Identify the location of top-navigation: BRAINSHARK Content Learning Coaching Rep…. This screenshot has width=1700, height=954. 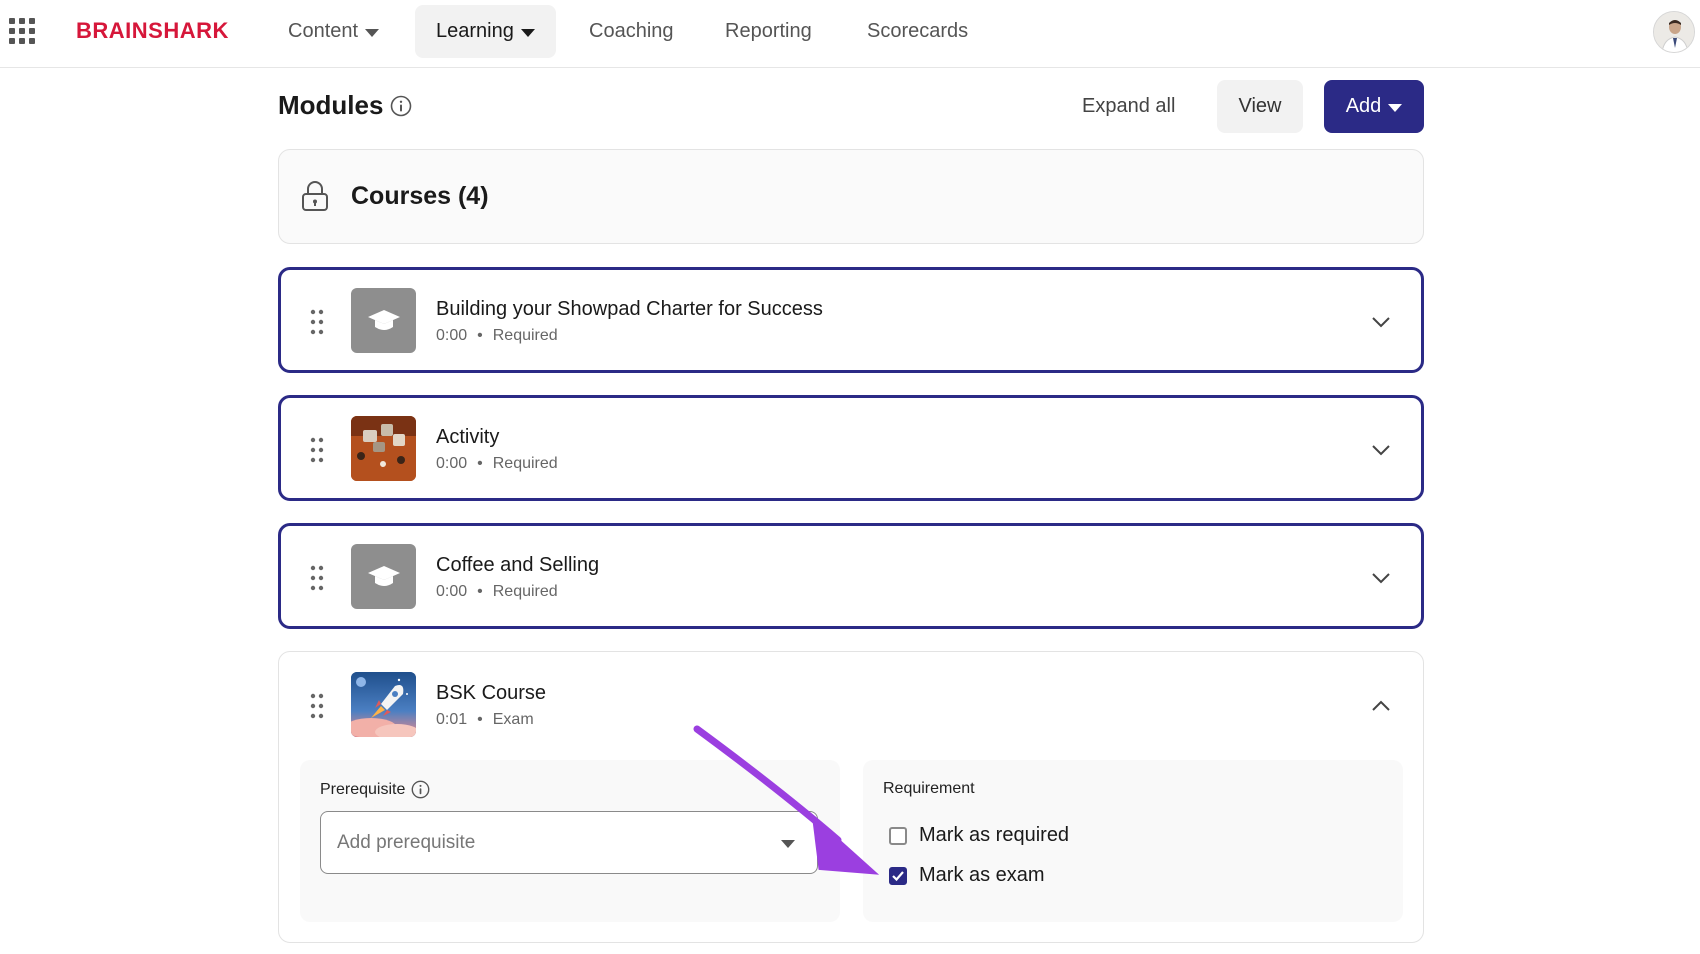
(850, 34).